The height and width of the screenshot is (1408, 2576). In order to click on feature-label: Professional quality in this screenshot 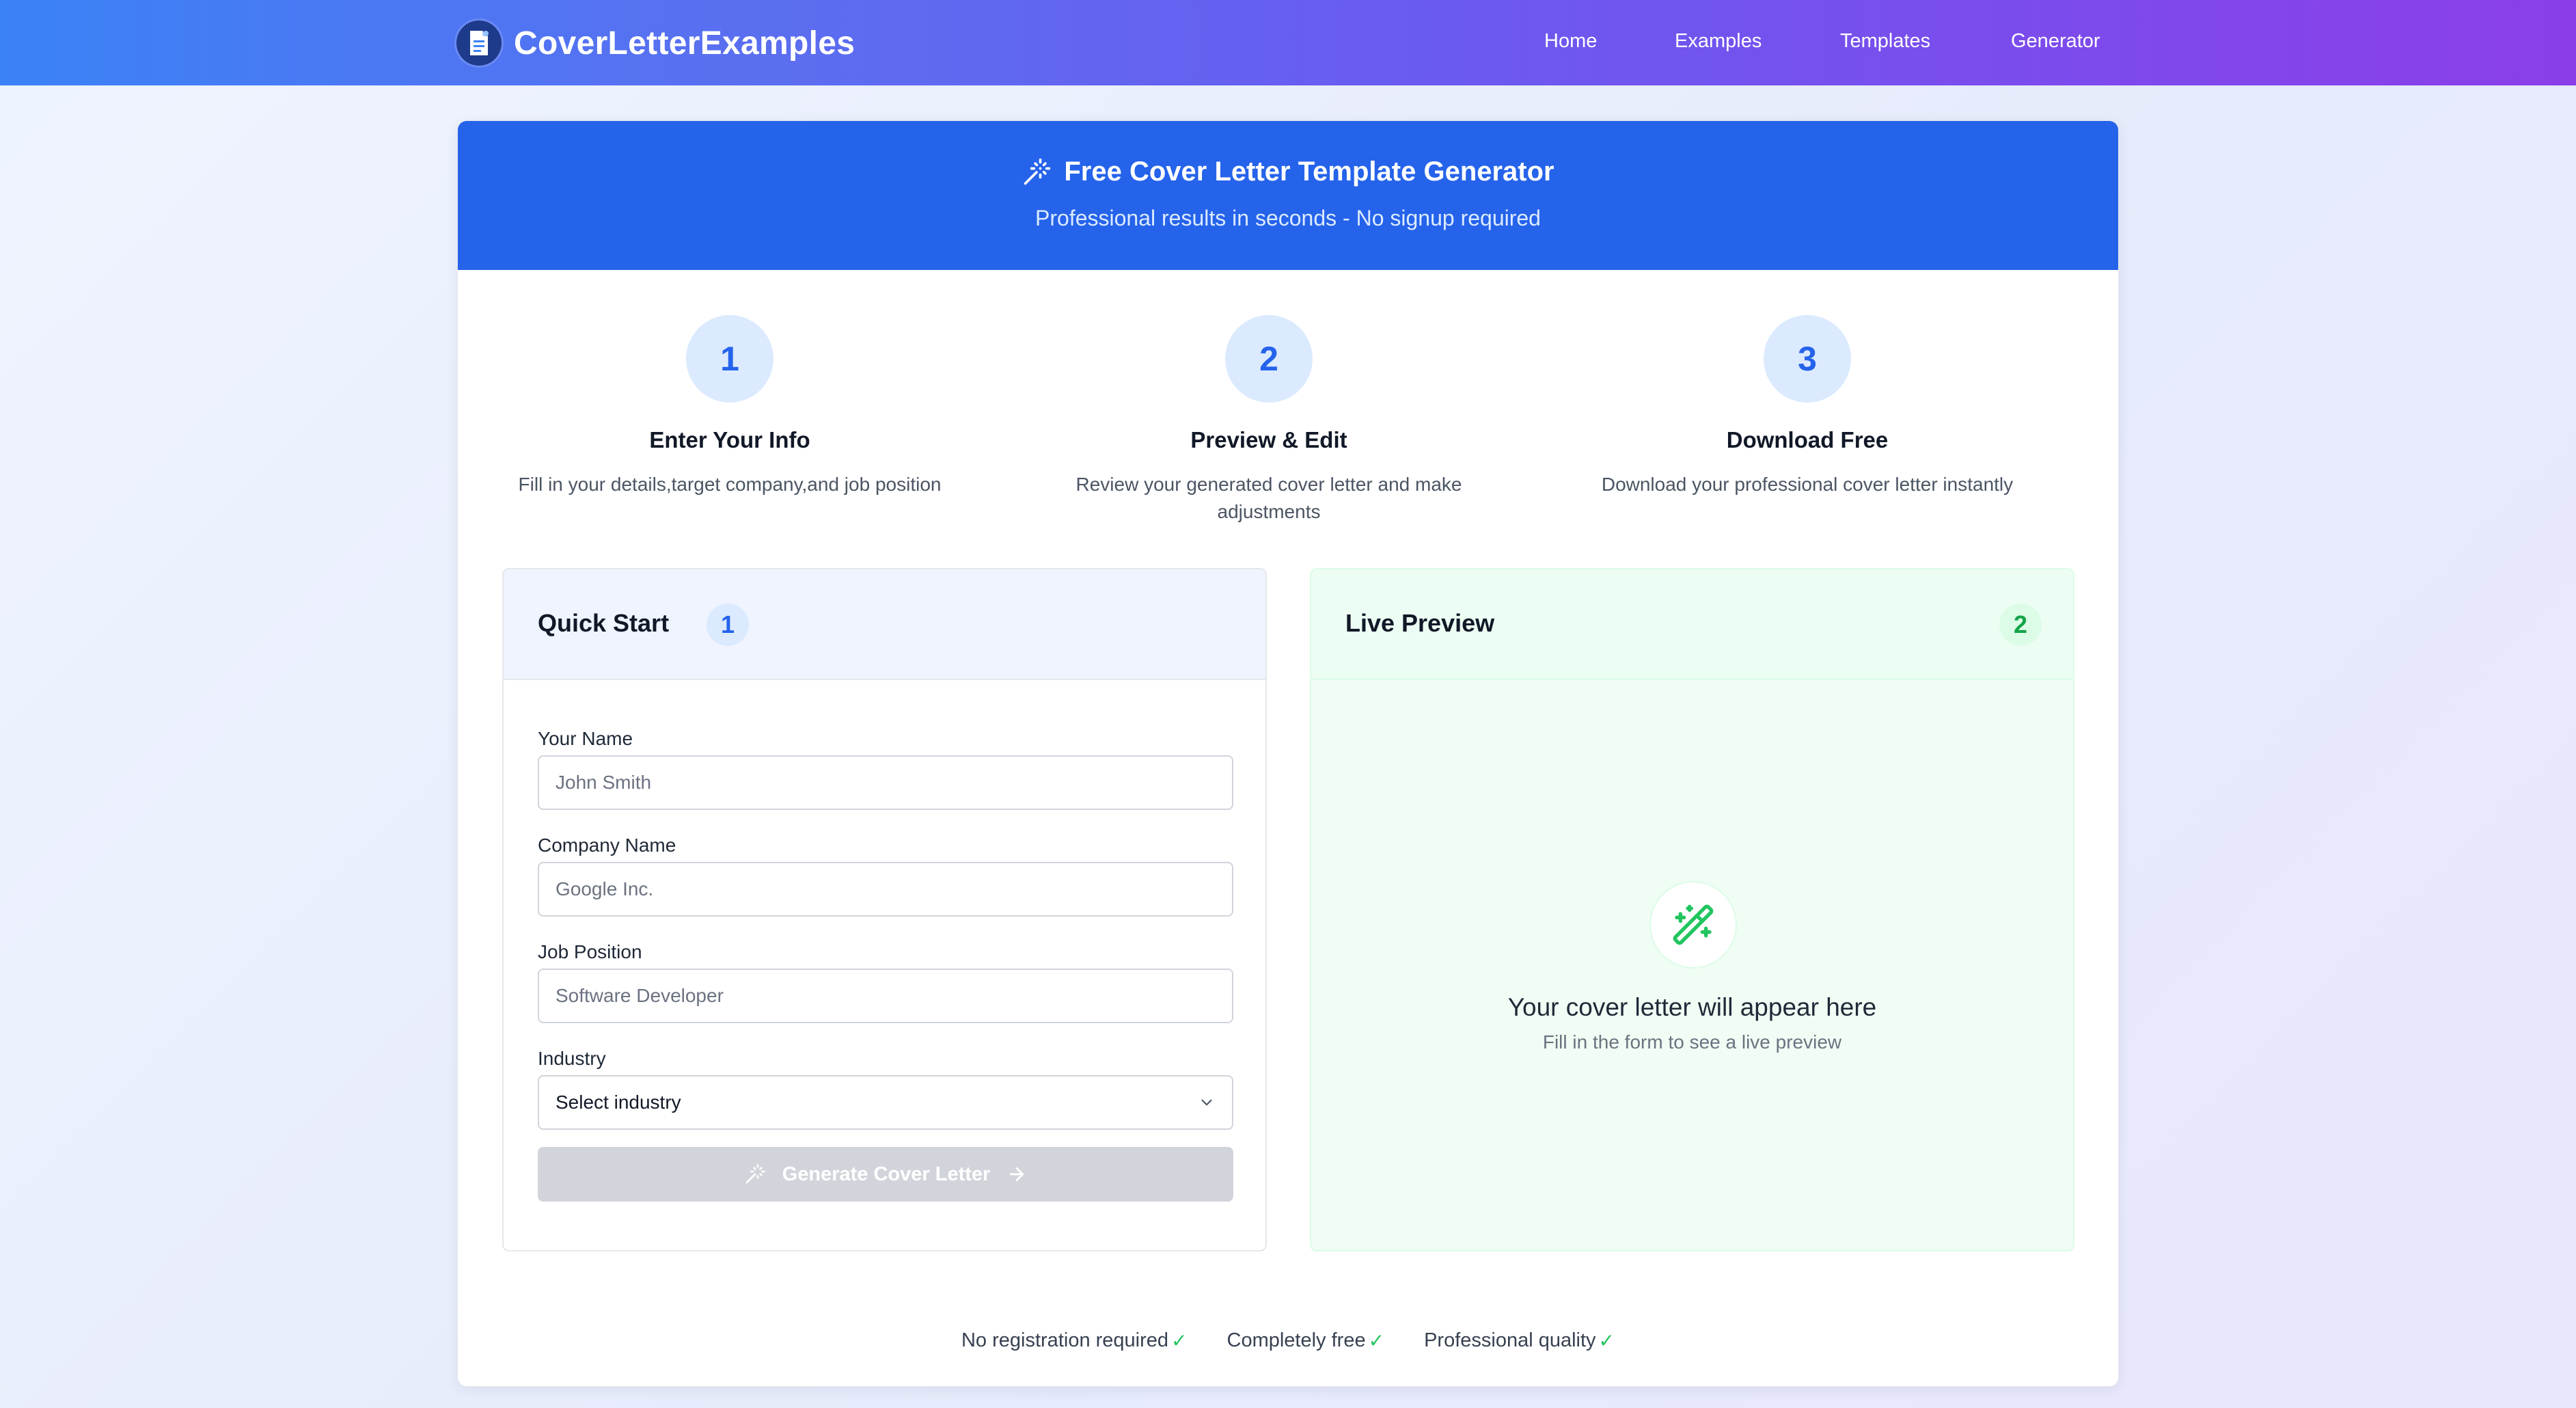, I will do `click(1510, 1340)`.